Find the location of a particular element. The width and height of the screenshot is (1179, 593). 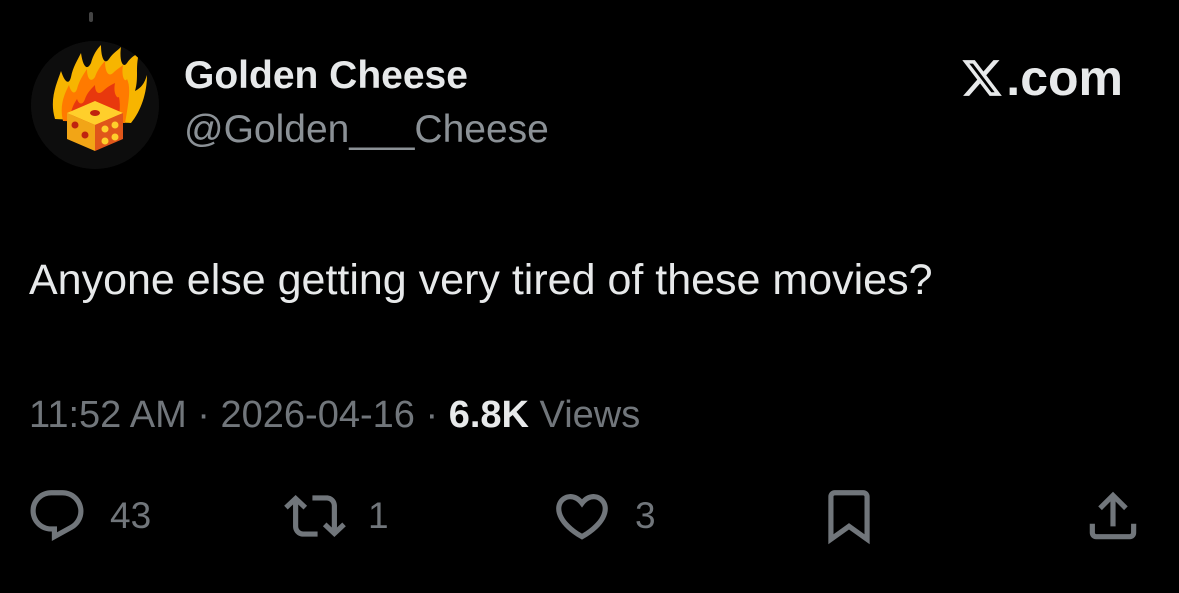

like-button: 3 is located at coordinates (603, 516).